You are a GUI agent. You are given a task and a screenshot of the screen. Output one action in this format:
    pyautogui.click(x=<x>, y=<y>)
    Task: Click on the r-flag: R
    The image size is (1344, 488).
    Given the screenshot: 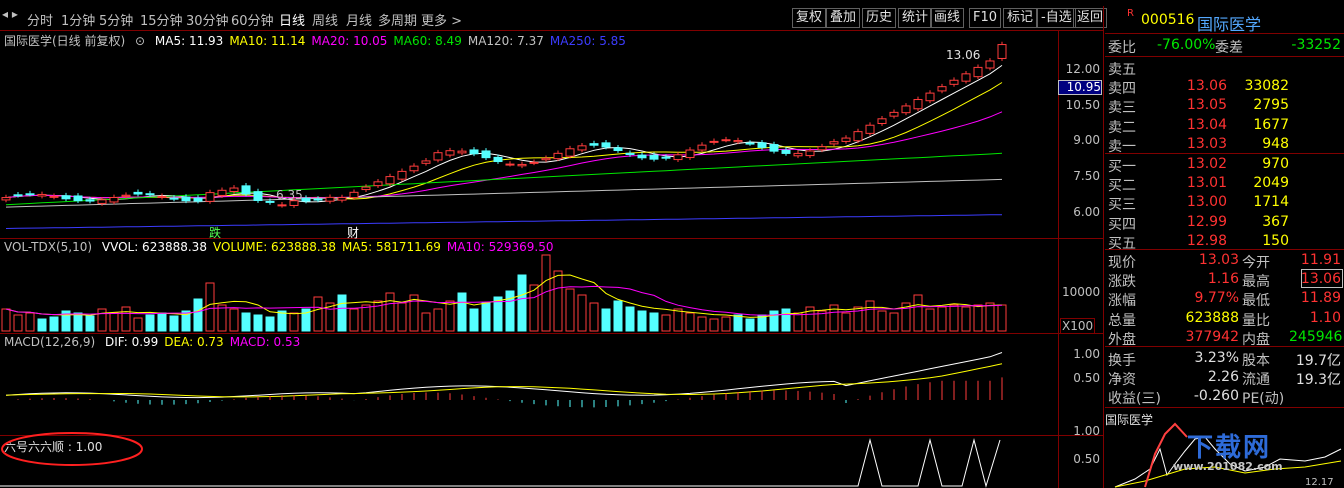 What is the action you would take?
    pyautogui.click(x=1130, y=13)
    